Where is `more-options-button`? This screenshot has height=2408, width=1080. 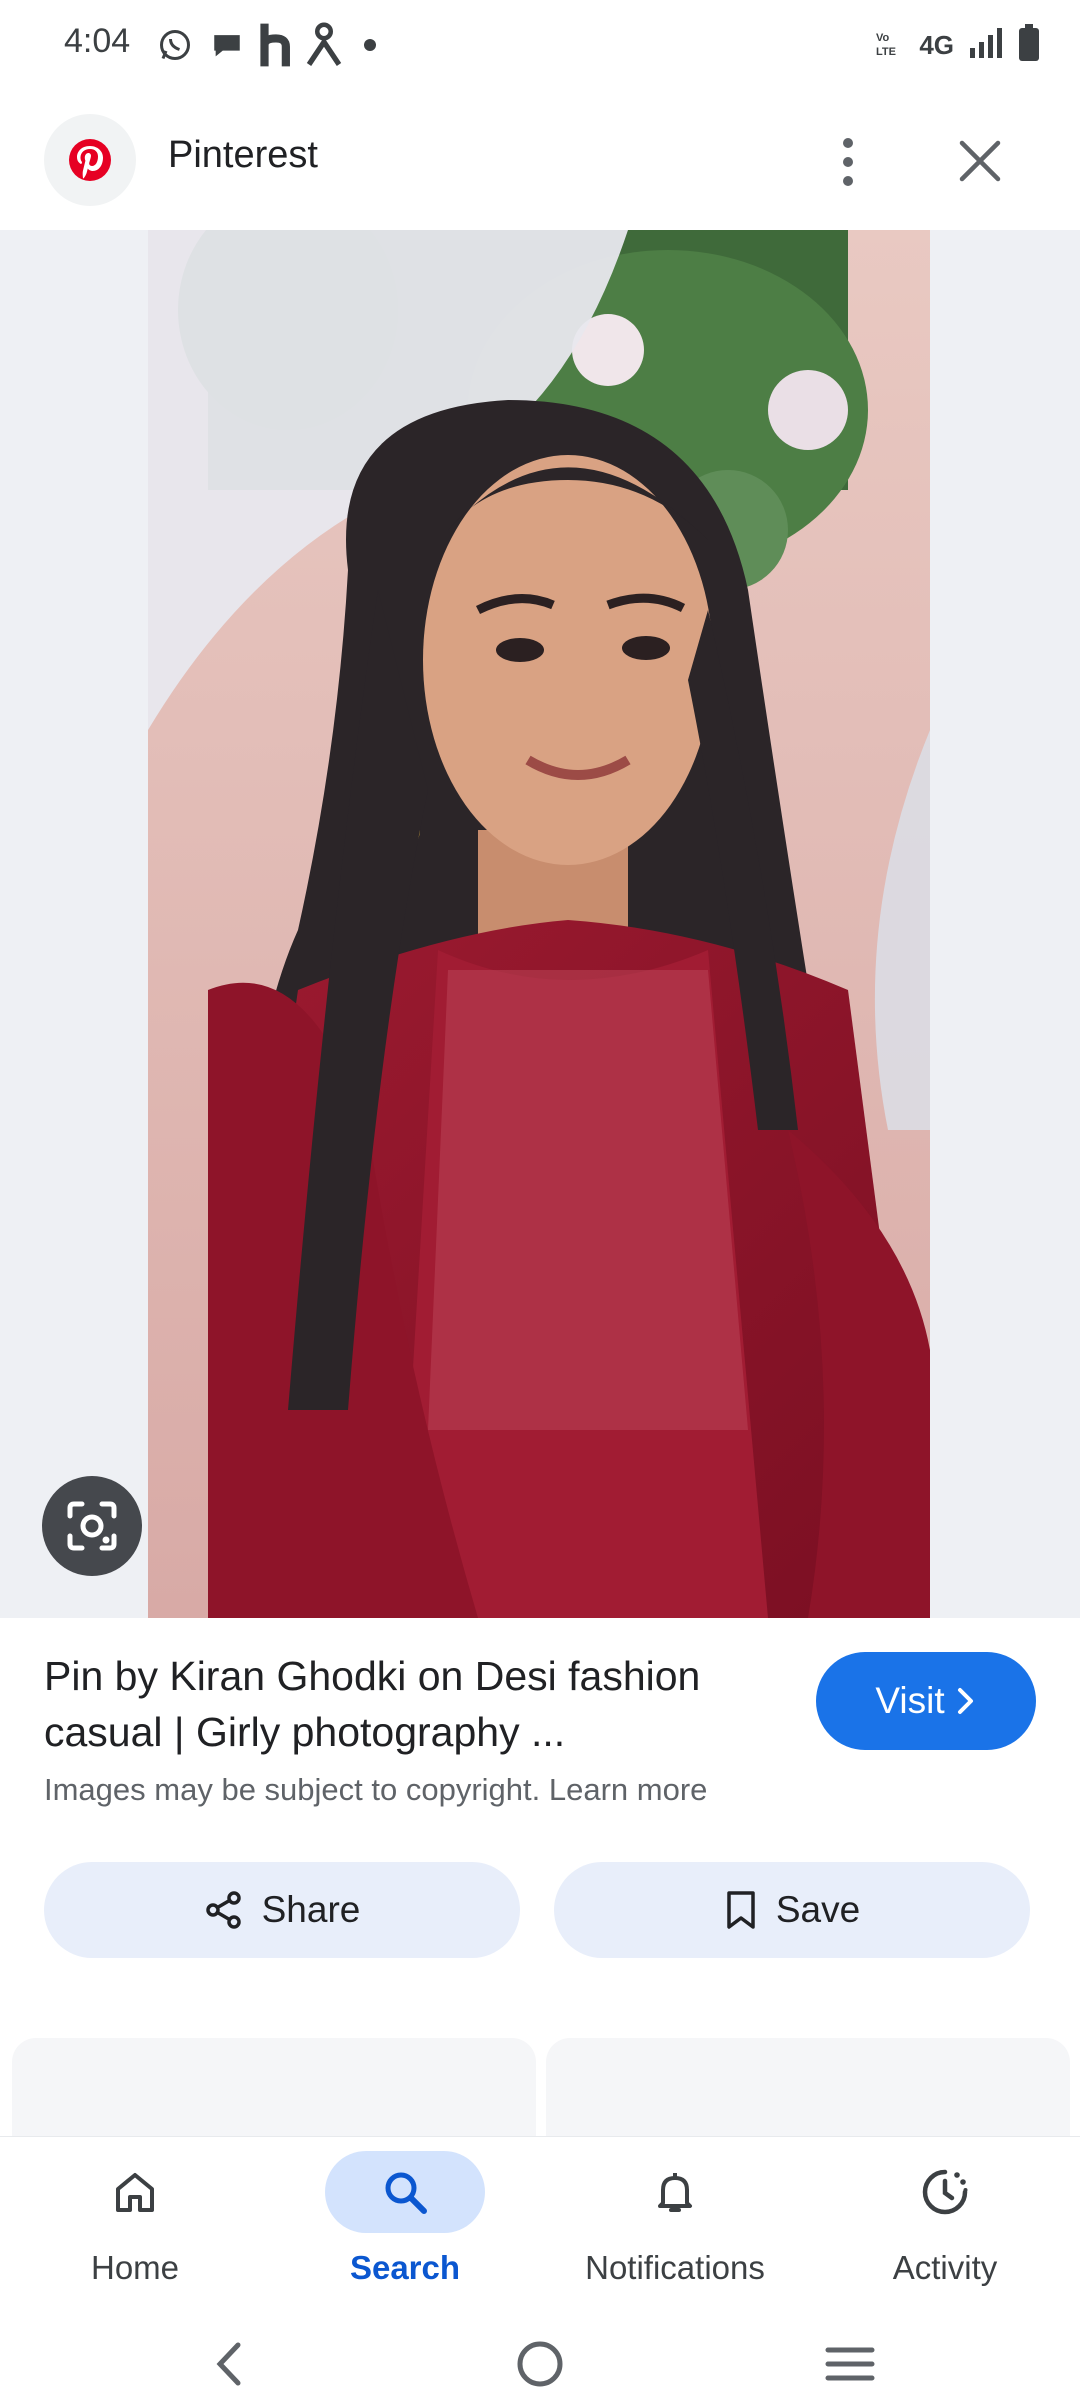
more-options-button is located at coordinates (848, 162).